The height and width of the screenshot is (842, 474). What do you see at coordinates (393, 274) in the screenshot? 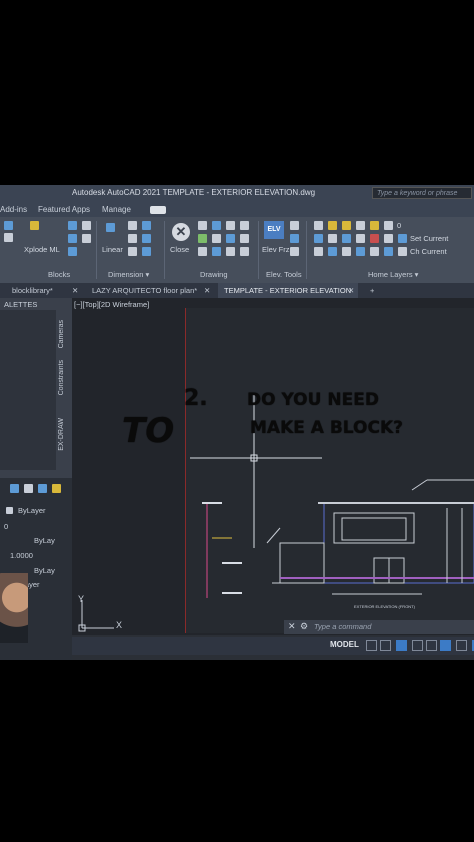
I see `panel-label-home-layers: Home Layers ▾` at bounding box center [393, 274].